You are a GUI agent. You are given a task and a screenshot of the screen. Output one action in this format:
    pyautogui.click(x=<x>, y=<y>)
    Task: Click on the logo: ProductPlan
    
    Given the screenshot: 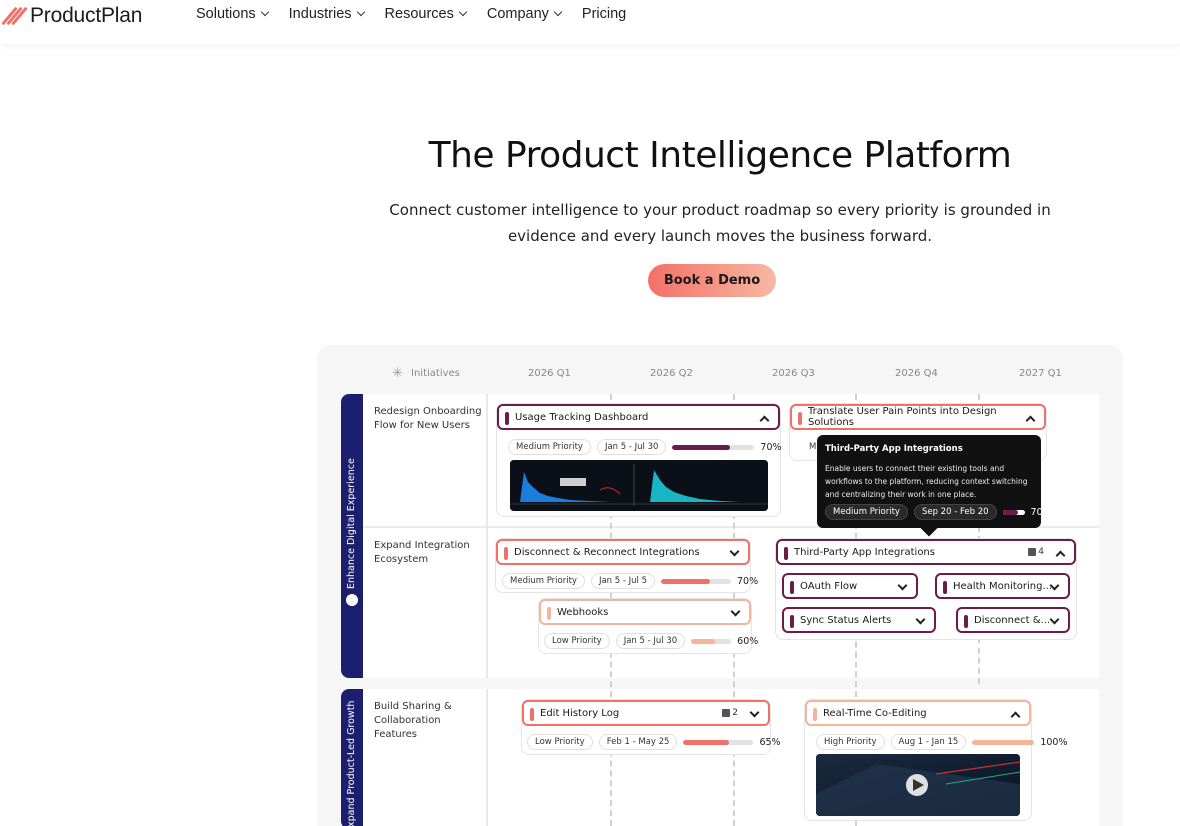 What is the action you would take?
    pyautogui.click(x=72, y=16)
    